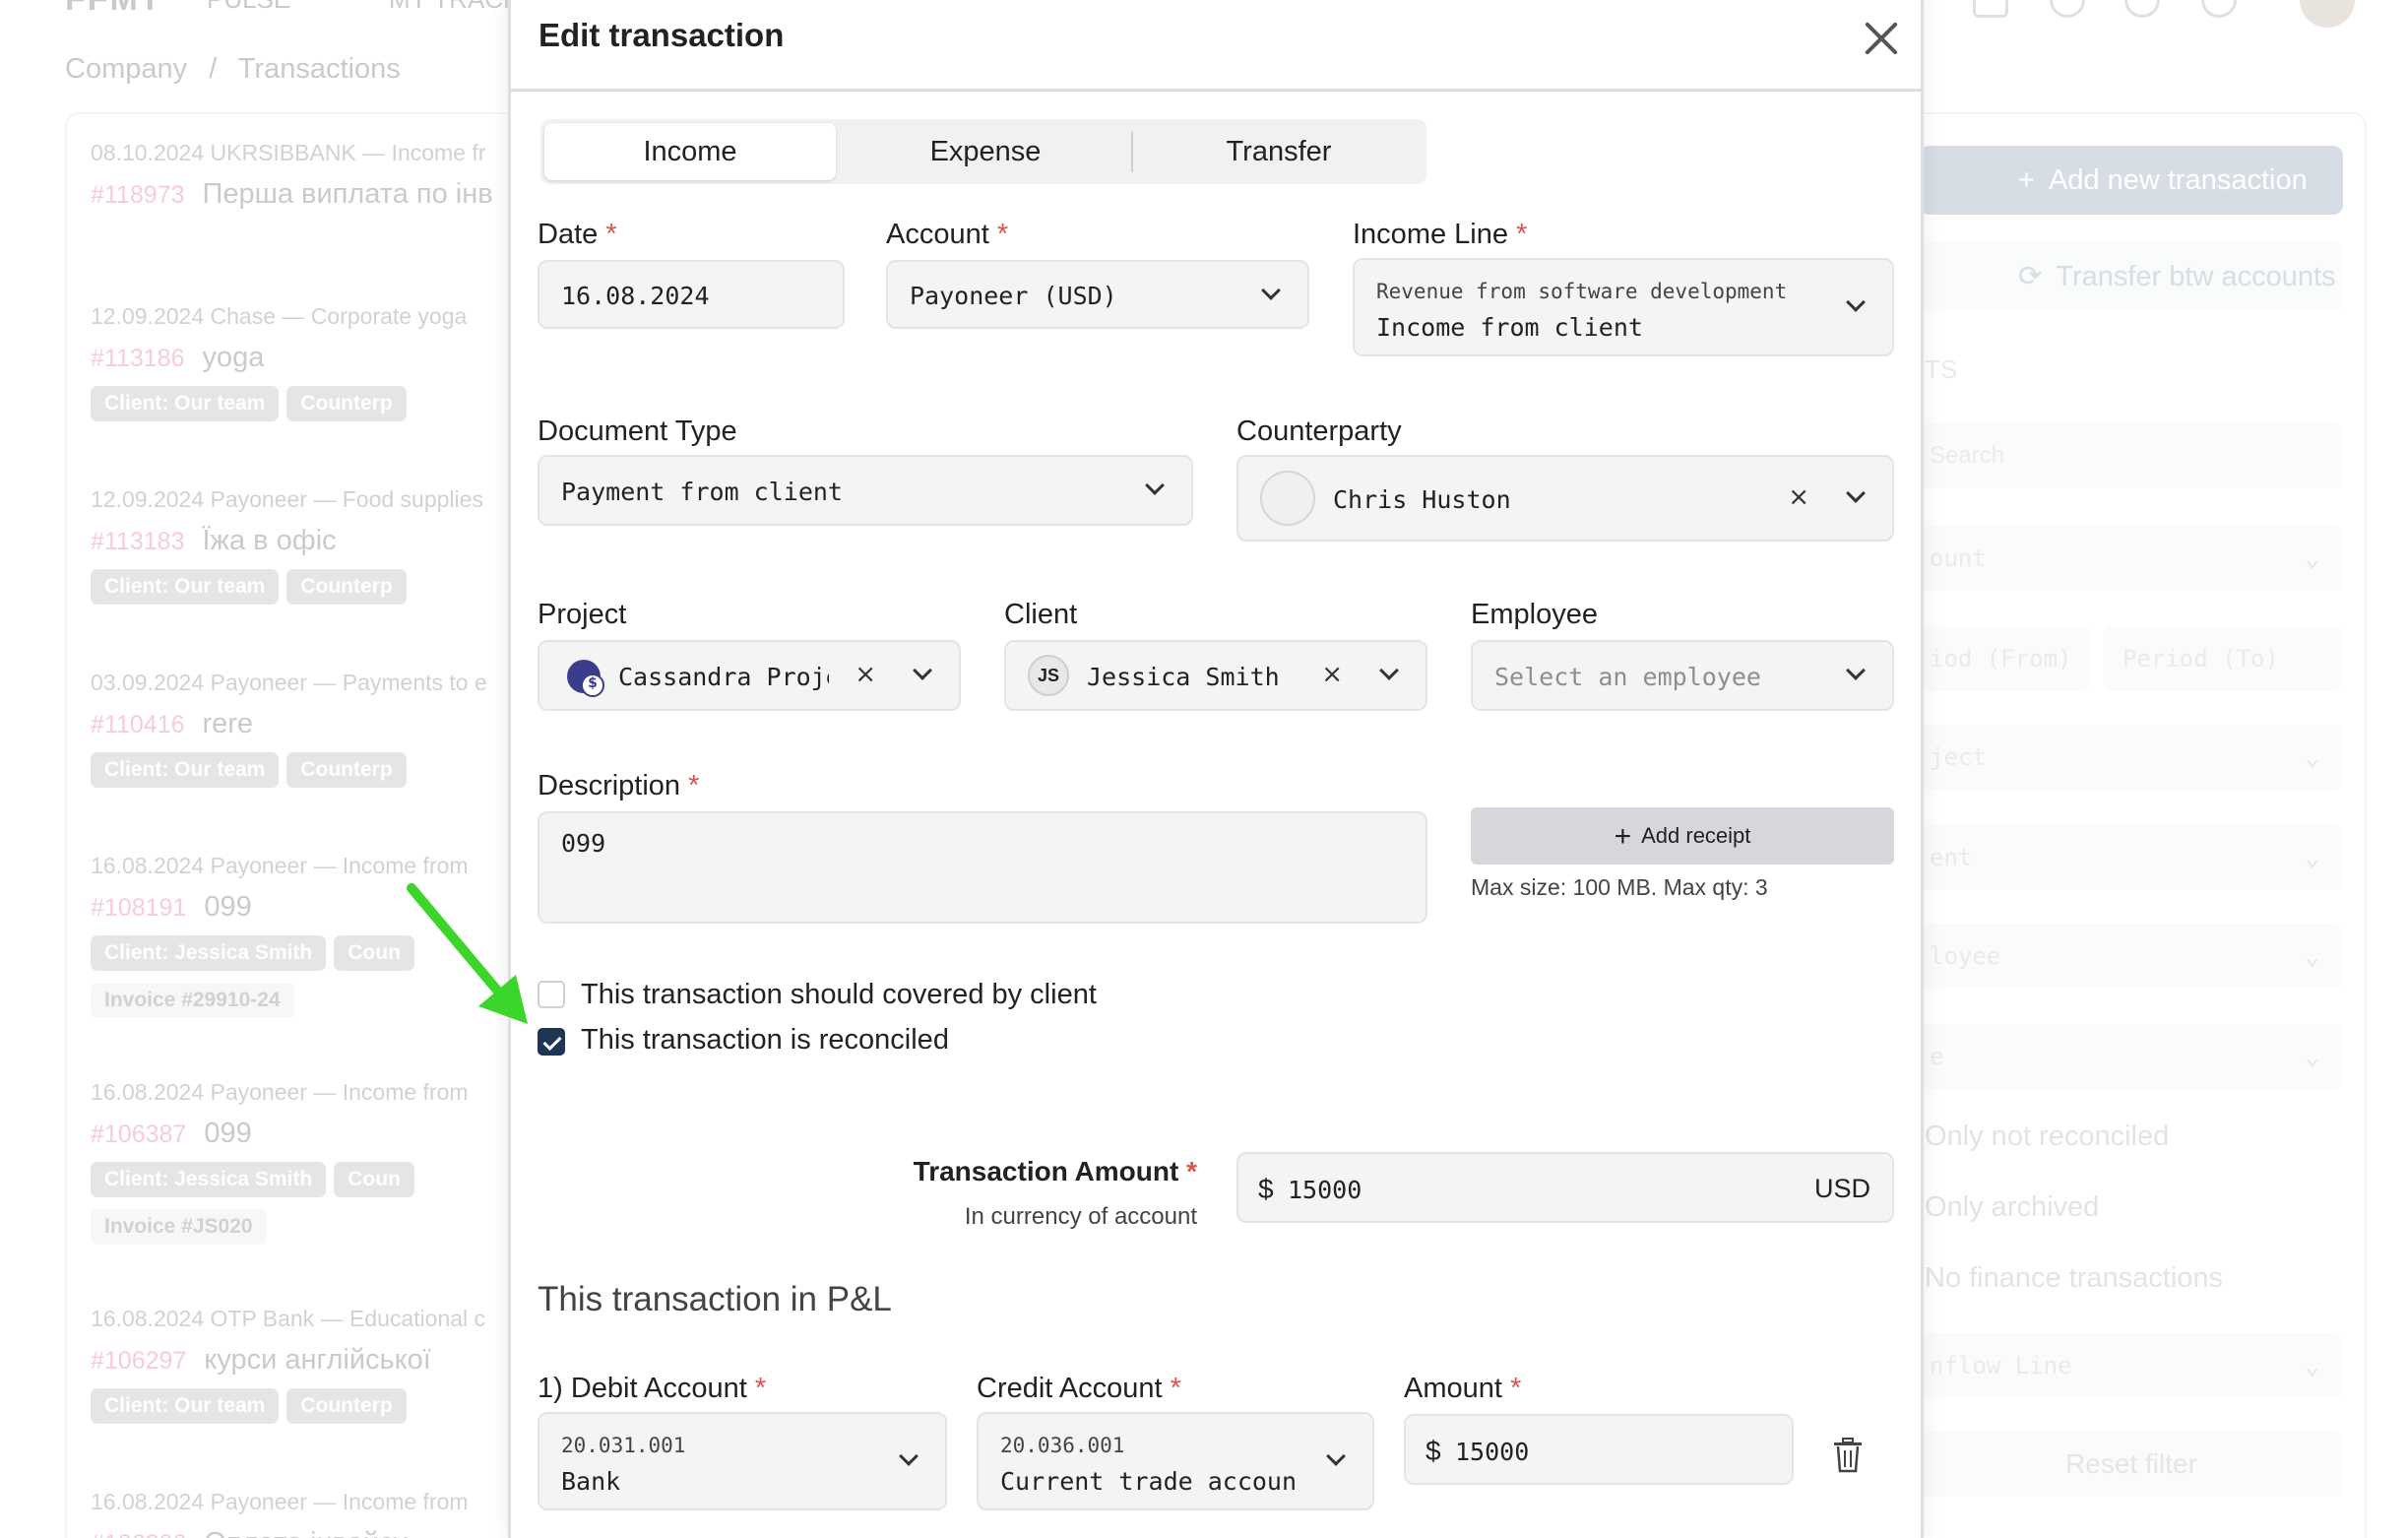 The height and width of the screenshot is (1538, 2408). Describe the element at coordinates (635, 296) in the screenshot. I see `date-value: 16.08.2024` at that location.